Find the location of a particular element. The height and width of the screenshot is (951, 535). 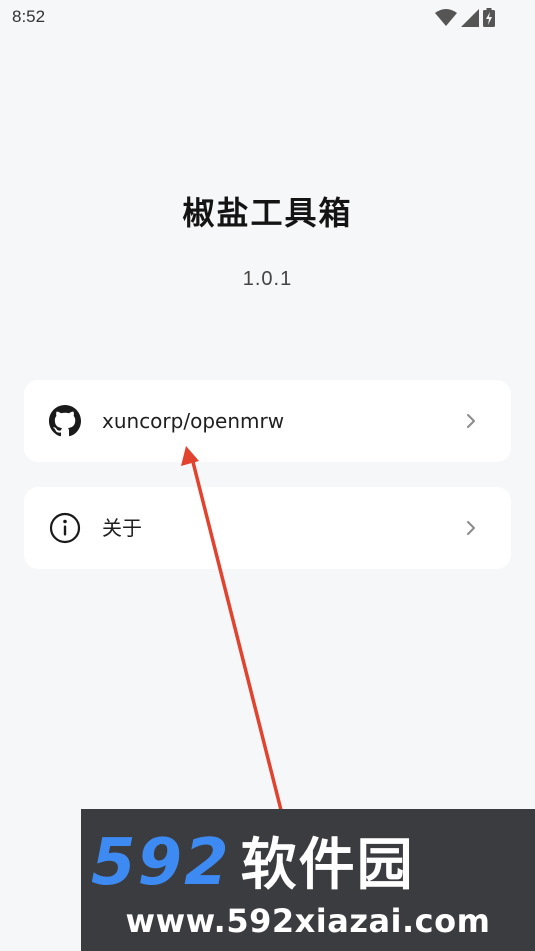

watermark-logo: 592 软件园 is located at coordinates (253, 863).